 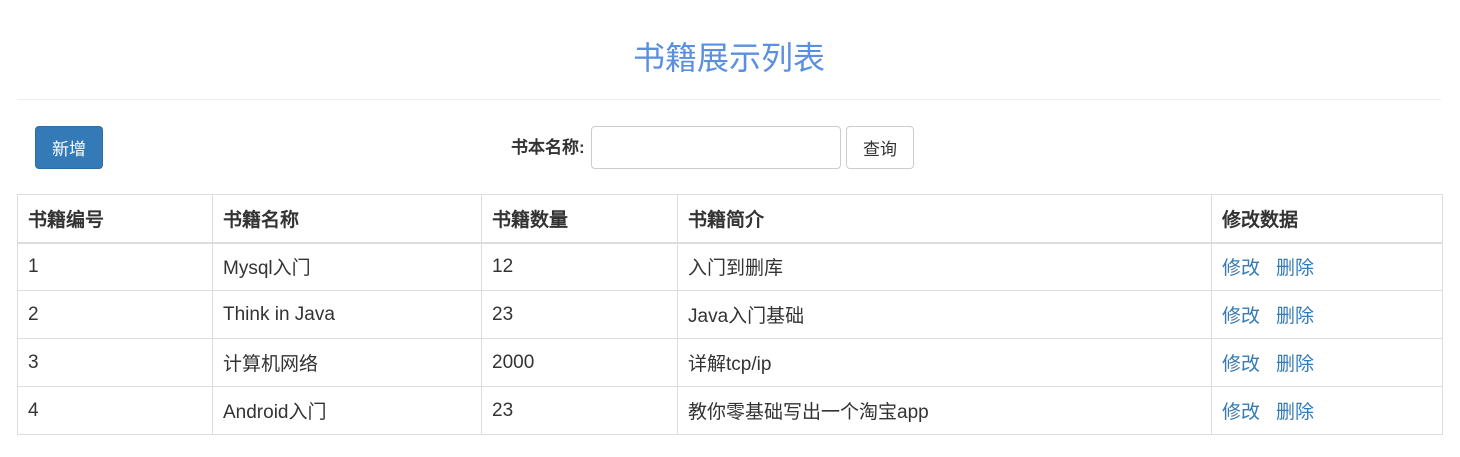 What do you see at coordinates (347, 362) in the screenshot?
I see `cell-name: 计算机网络` at bounding box center [347, 362].